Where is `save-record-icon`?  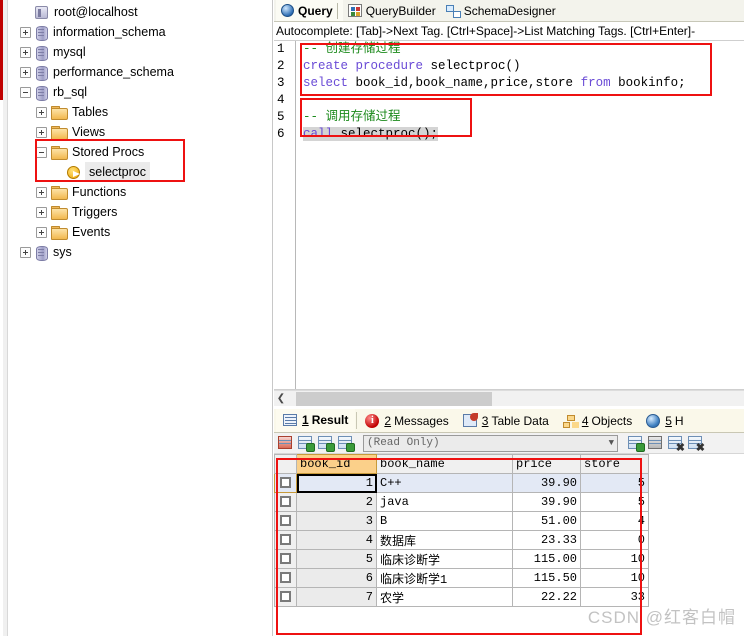 save-record-icon is located at coordinates (655, 443).